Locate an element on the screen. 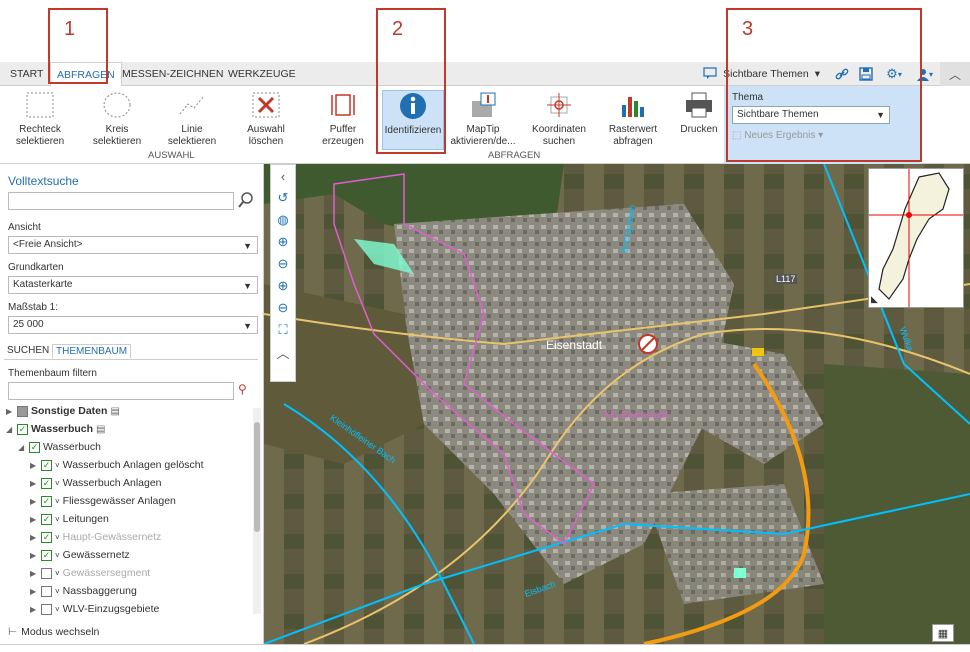 The image size is (970, 652). raster-value-button: Rasterwert abfragen is located at coordinates (633, 119).